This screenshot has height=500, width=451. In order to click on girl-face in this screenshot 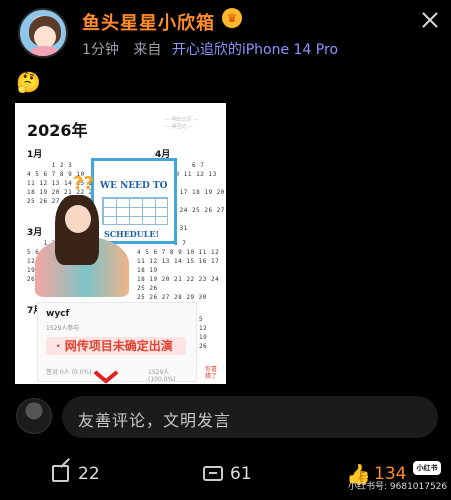, I will do `click(78, 219)`.